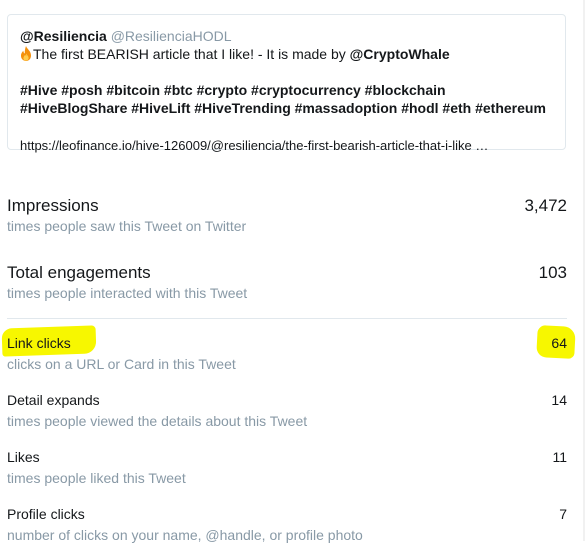 The width and height of the screenshot is (585, 543). Describe the element at coordinates (79, 272) in the screenshot. I see `metric-title: Total engagements` at that location.